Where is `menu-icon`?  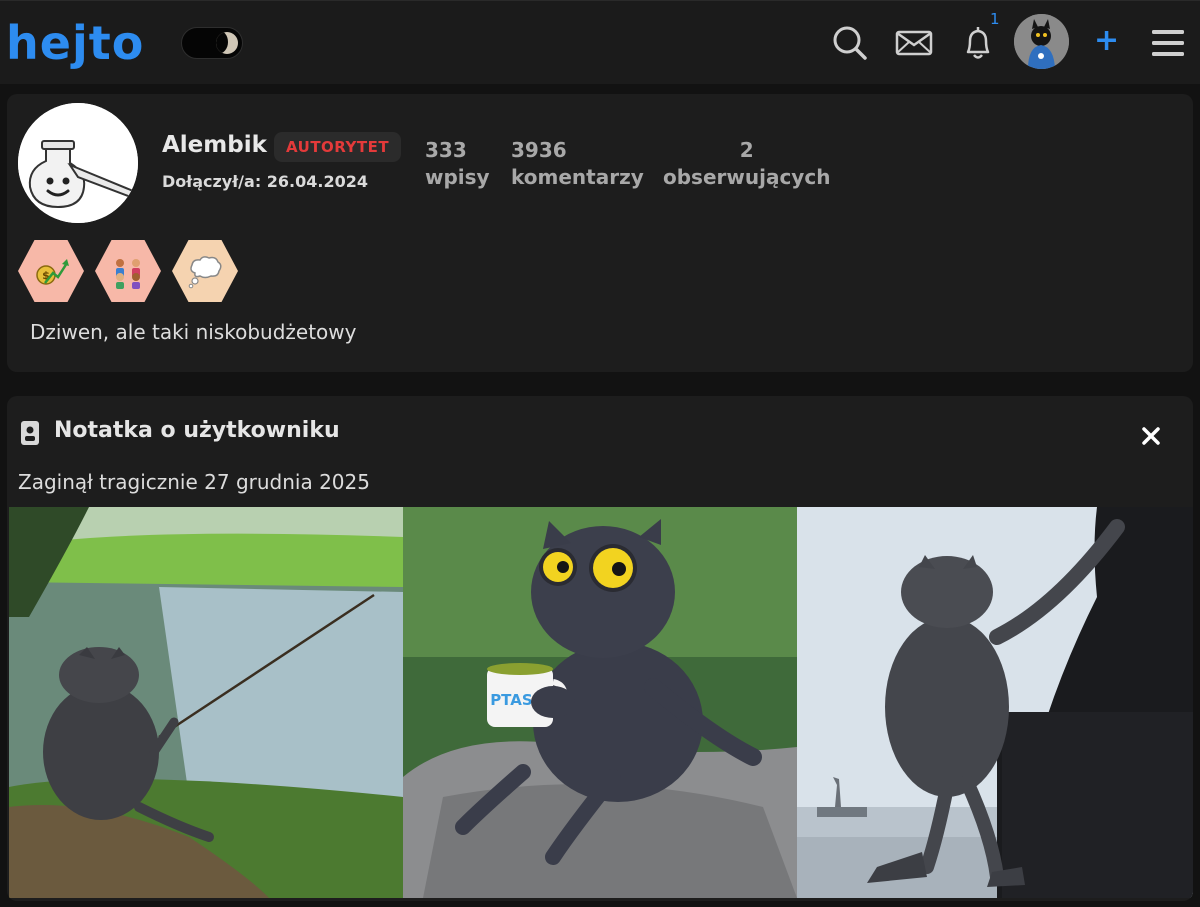 menu-icon is located at coordinates (1168, 43).